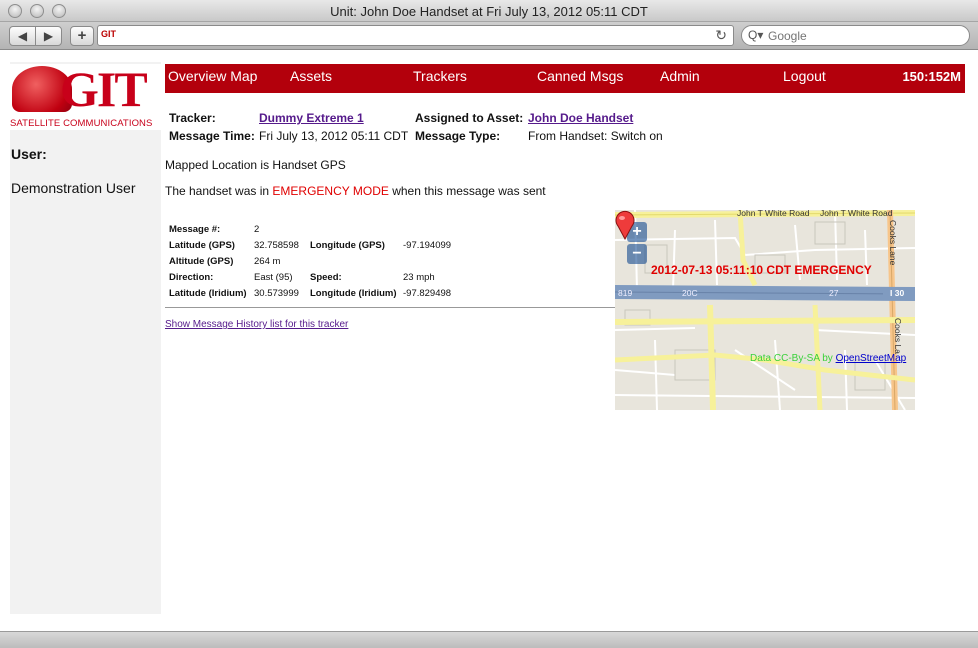 Image resolution: width=978 pixels, height=648 pixels. I want to click on plus-icon: +, so click(82, 35).